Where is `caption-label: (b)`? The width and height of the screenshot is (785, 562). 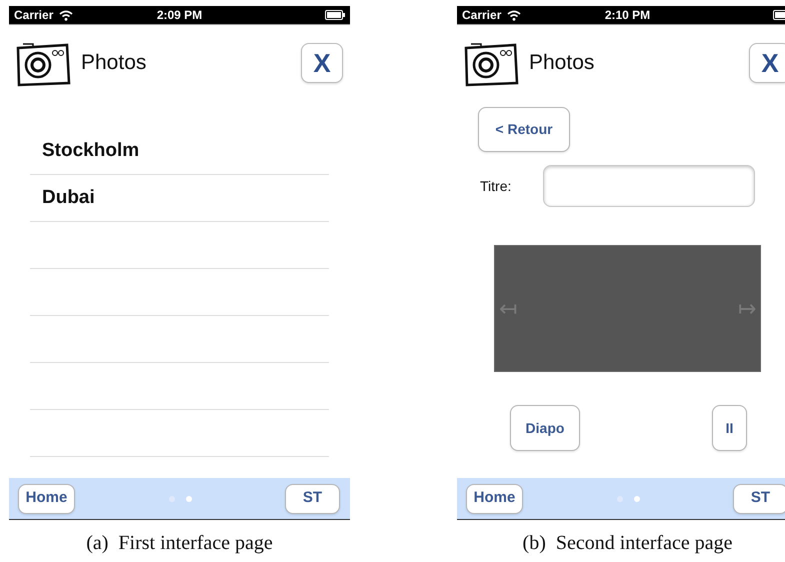
caption-label: (b) is located at coordinates (534, 543).